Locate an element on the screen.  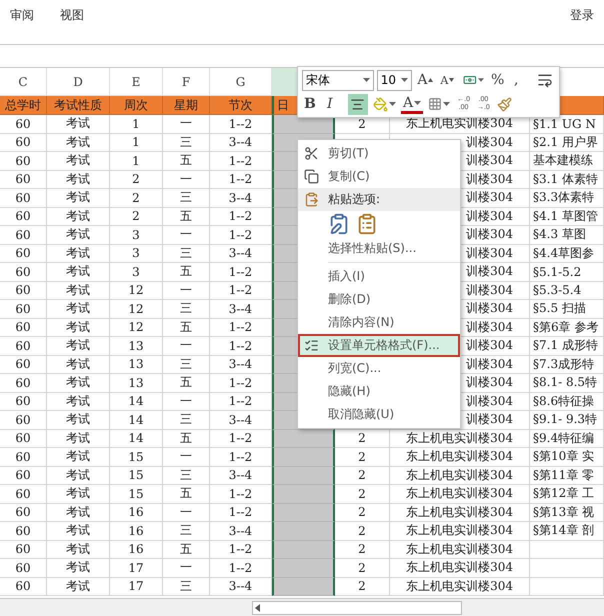
paint-bucket-icon is located at coordinates (380, 104).